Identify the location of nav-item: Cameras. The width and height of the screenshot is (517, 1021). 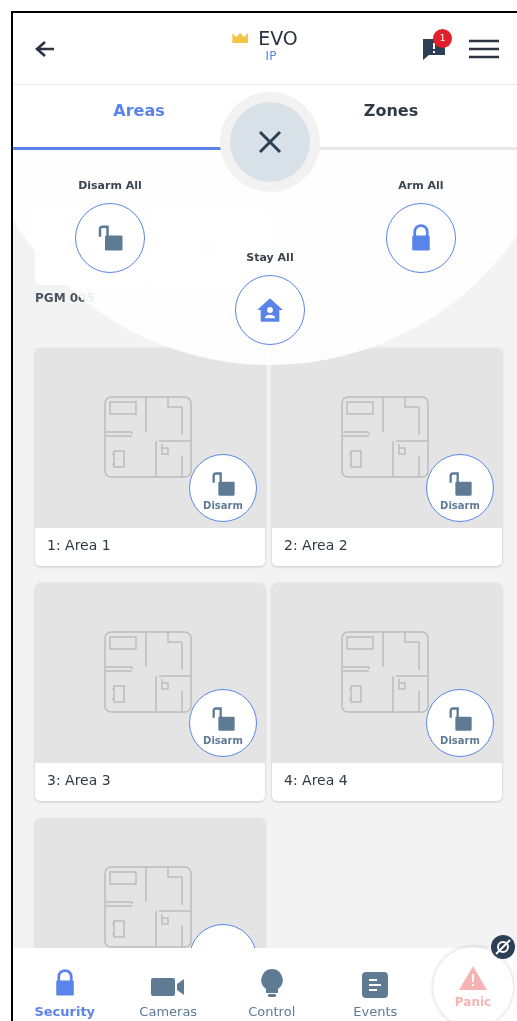
(168, 997).